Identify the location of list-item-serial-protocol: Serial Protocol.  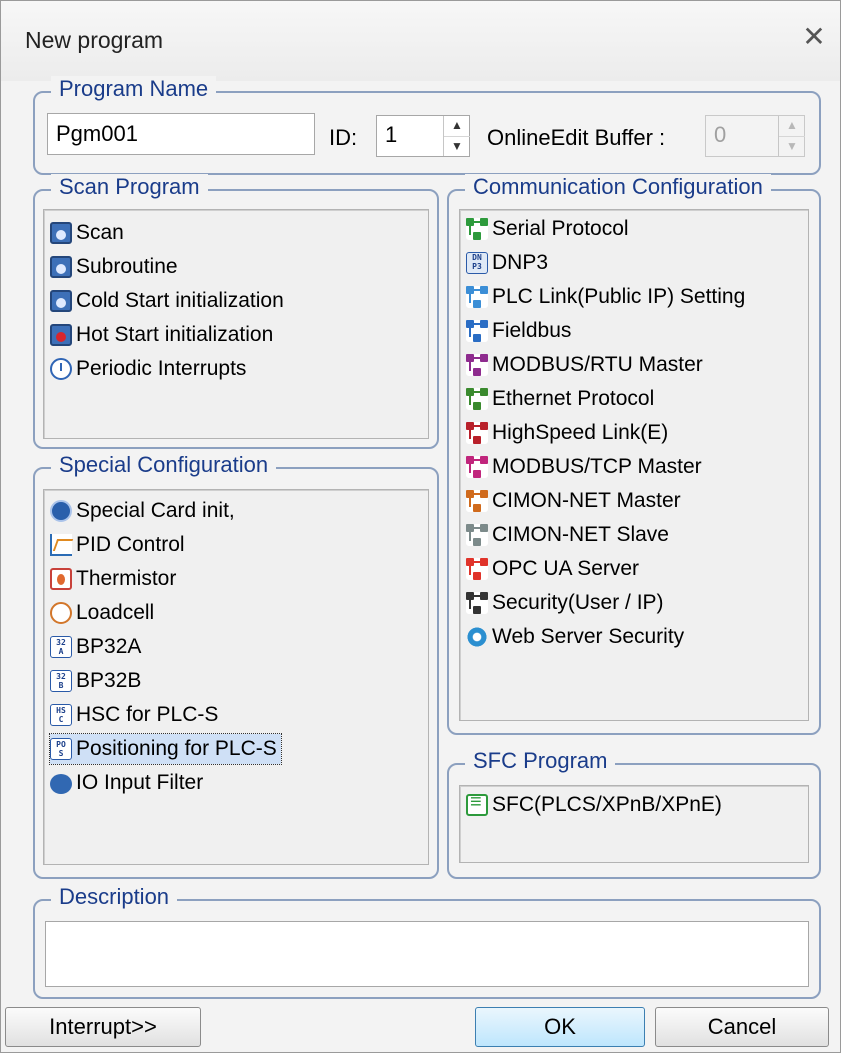
(549, 229).